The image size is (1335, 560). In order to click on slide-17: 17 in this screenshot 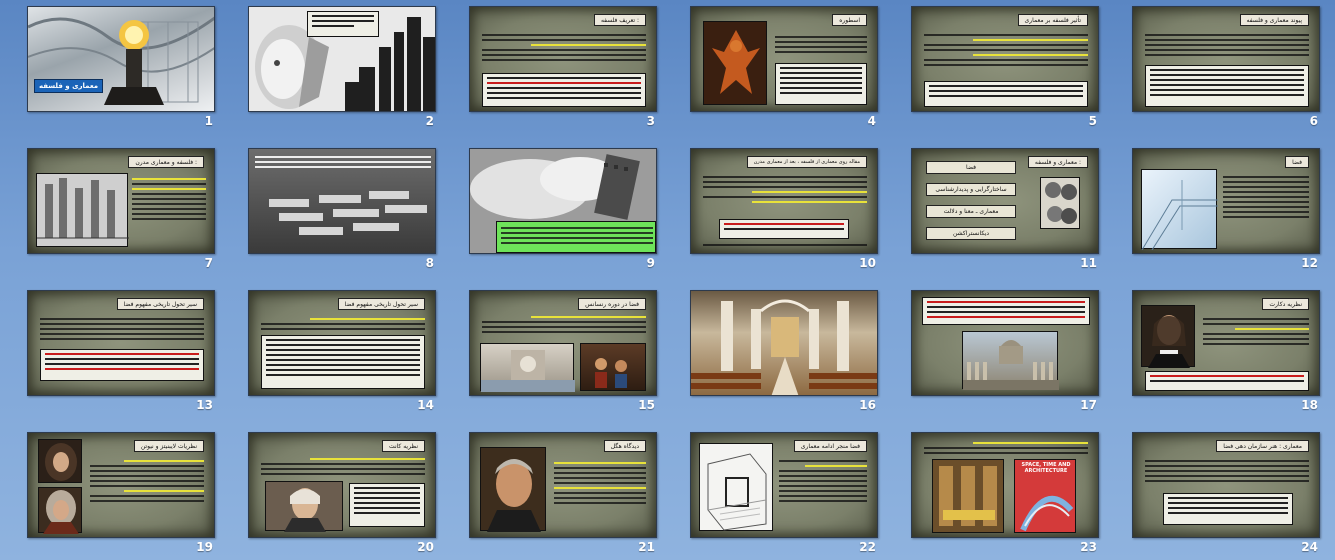, I will do `click(994, 354)`.